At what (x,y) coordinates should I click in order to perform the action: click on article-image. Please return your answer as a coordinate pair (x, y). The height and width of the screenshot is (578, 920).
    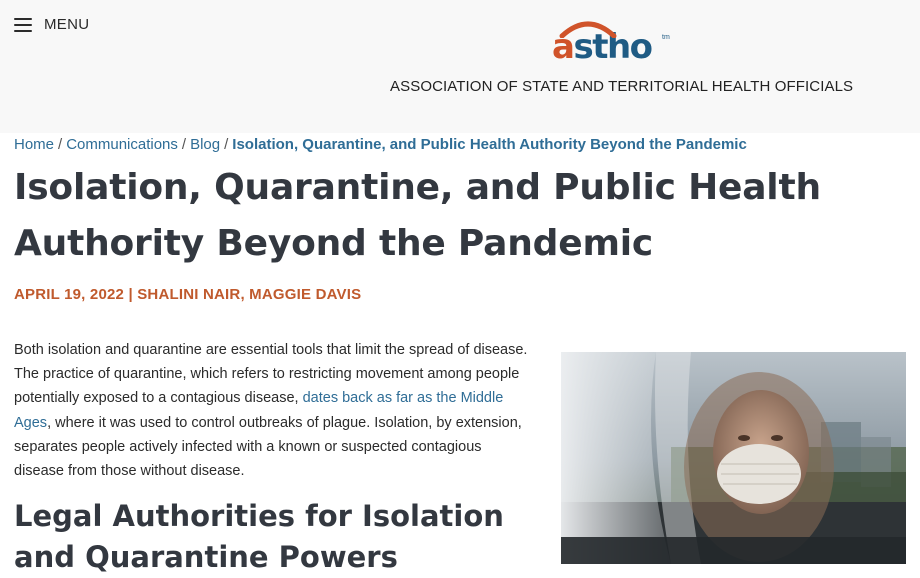
    Looking at the image, I should click on (733, 458).